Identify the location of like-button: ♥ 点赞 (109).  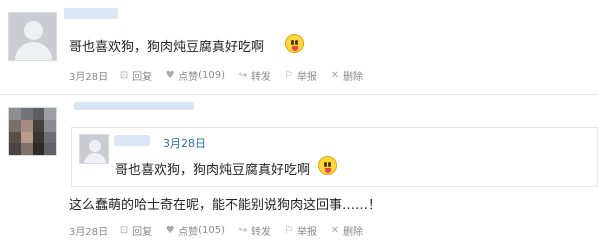
(194, 76).